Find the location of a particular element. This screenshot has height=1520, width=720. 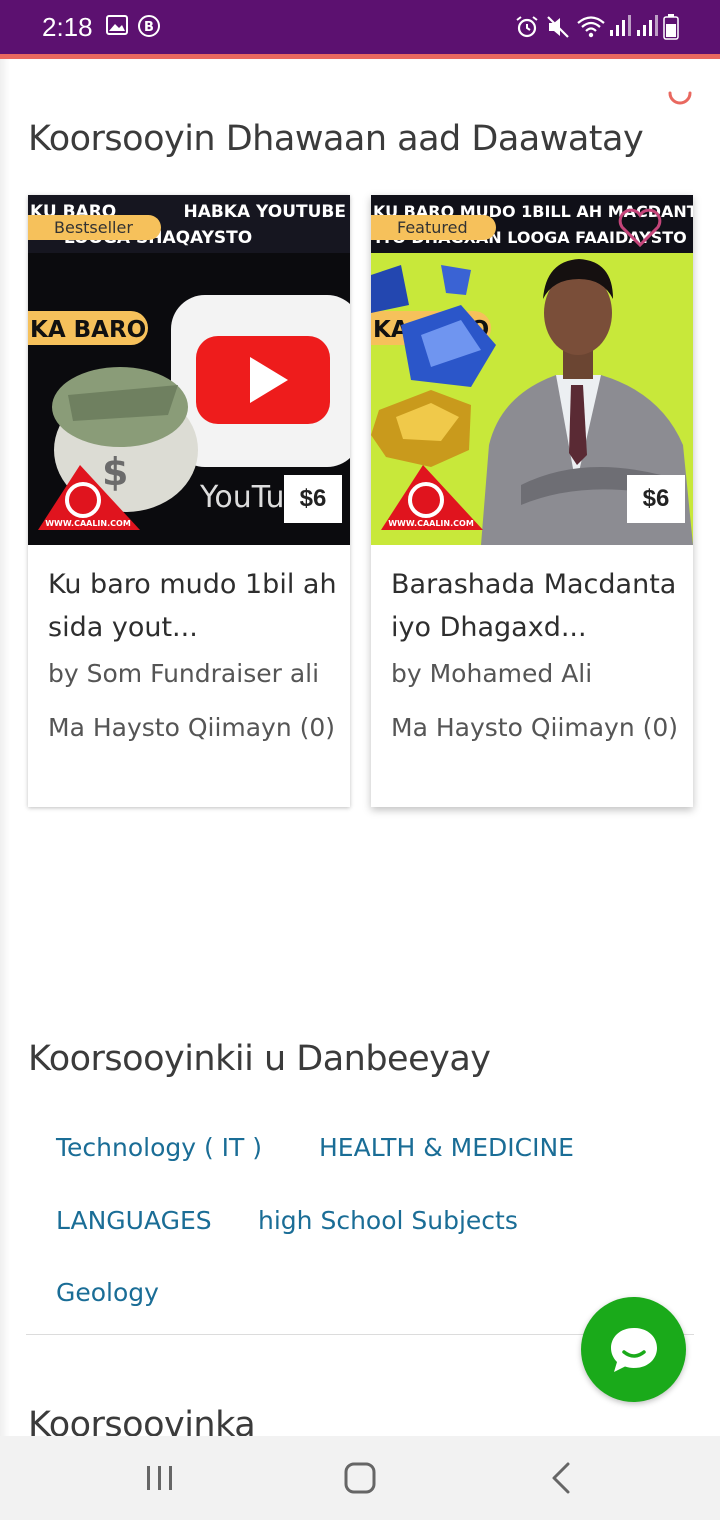

home-icon is located at coordinates (360, 1478).